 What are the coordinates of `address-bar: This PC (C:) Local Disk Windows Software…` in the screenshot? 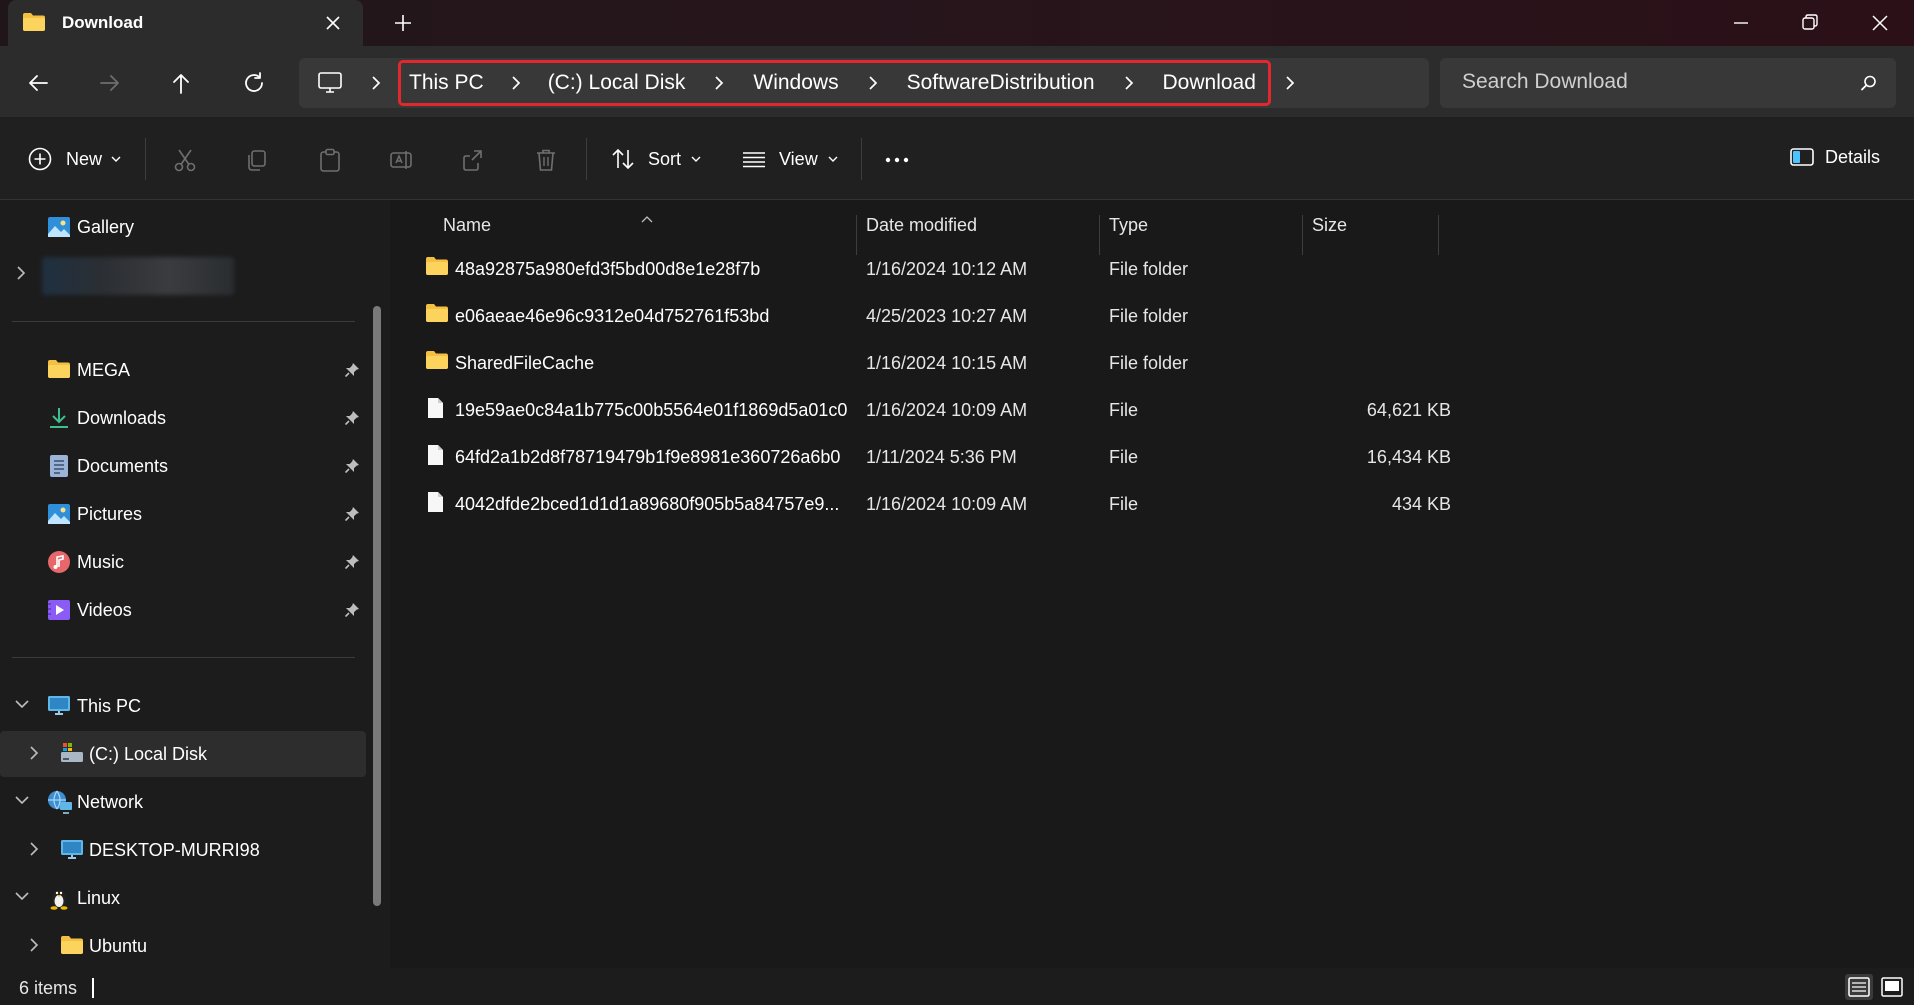 It's located at (864, 83).